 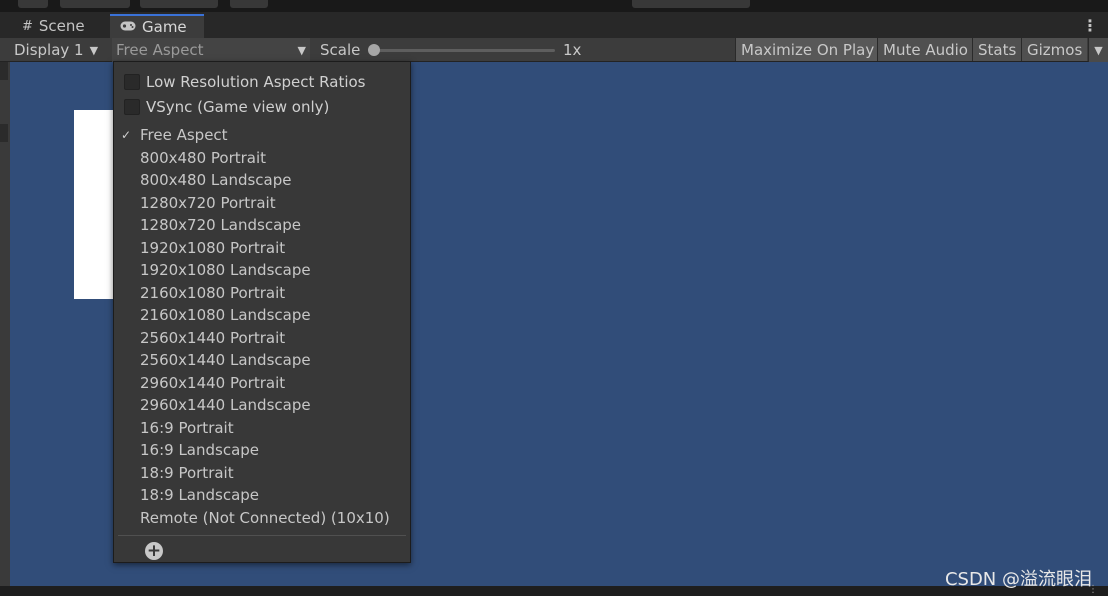 What do you see at coordinates (225, 405) in the screenshot?
I see `aspect-item-label: 2960x1440 Landscape` at bounding box center [225, 405].